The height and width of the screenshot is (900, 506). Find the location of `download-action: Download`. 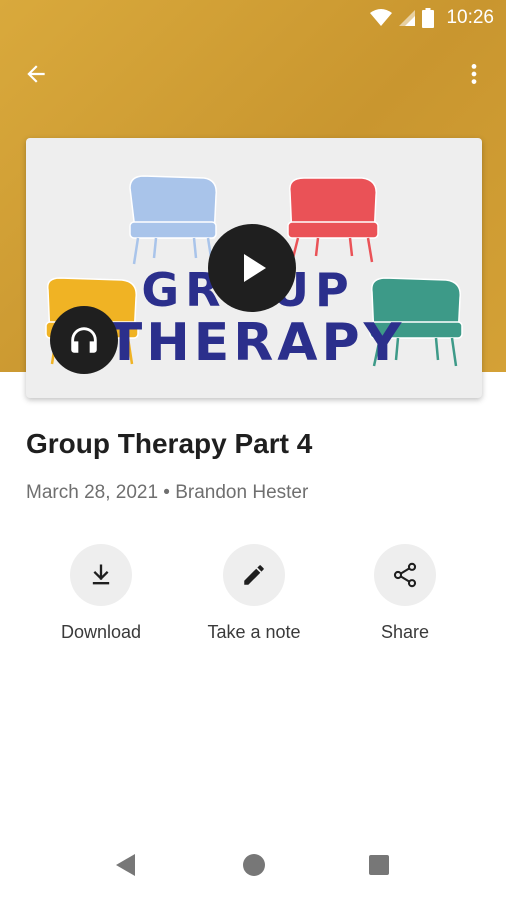

download-action: Download is located at coordinates (101, 593).